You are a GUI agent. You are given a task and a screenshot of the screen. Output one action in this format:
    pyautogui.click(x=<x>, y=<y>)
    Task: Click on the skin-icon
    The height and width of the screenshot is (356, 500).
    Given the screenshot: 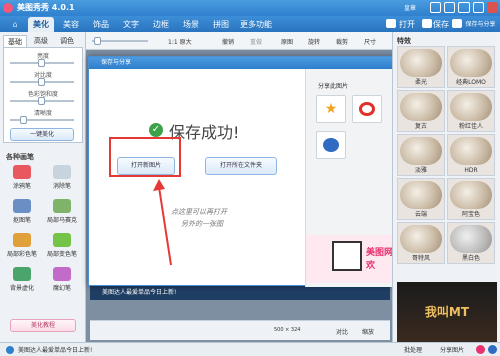 What is the action you would take?
    pyautogui.click(x=436, y=7)
    